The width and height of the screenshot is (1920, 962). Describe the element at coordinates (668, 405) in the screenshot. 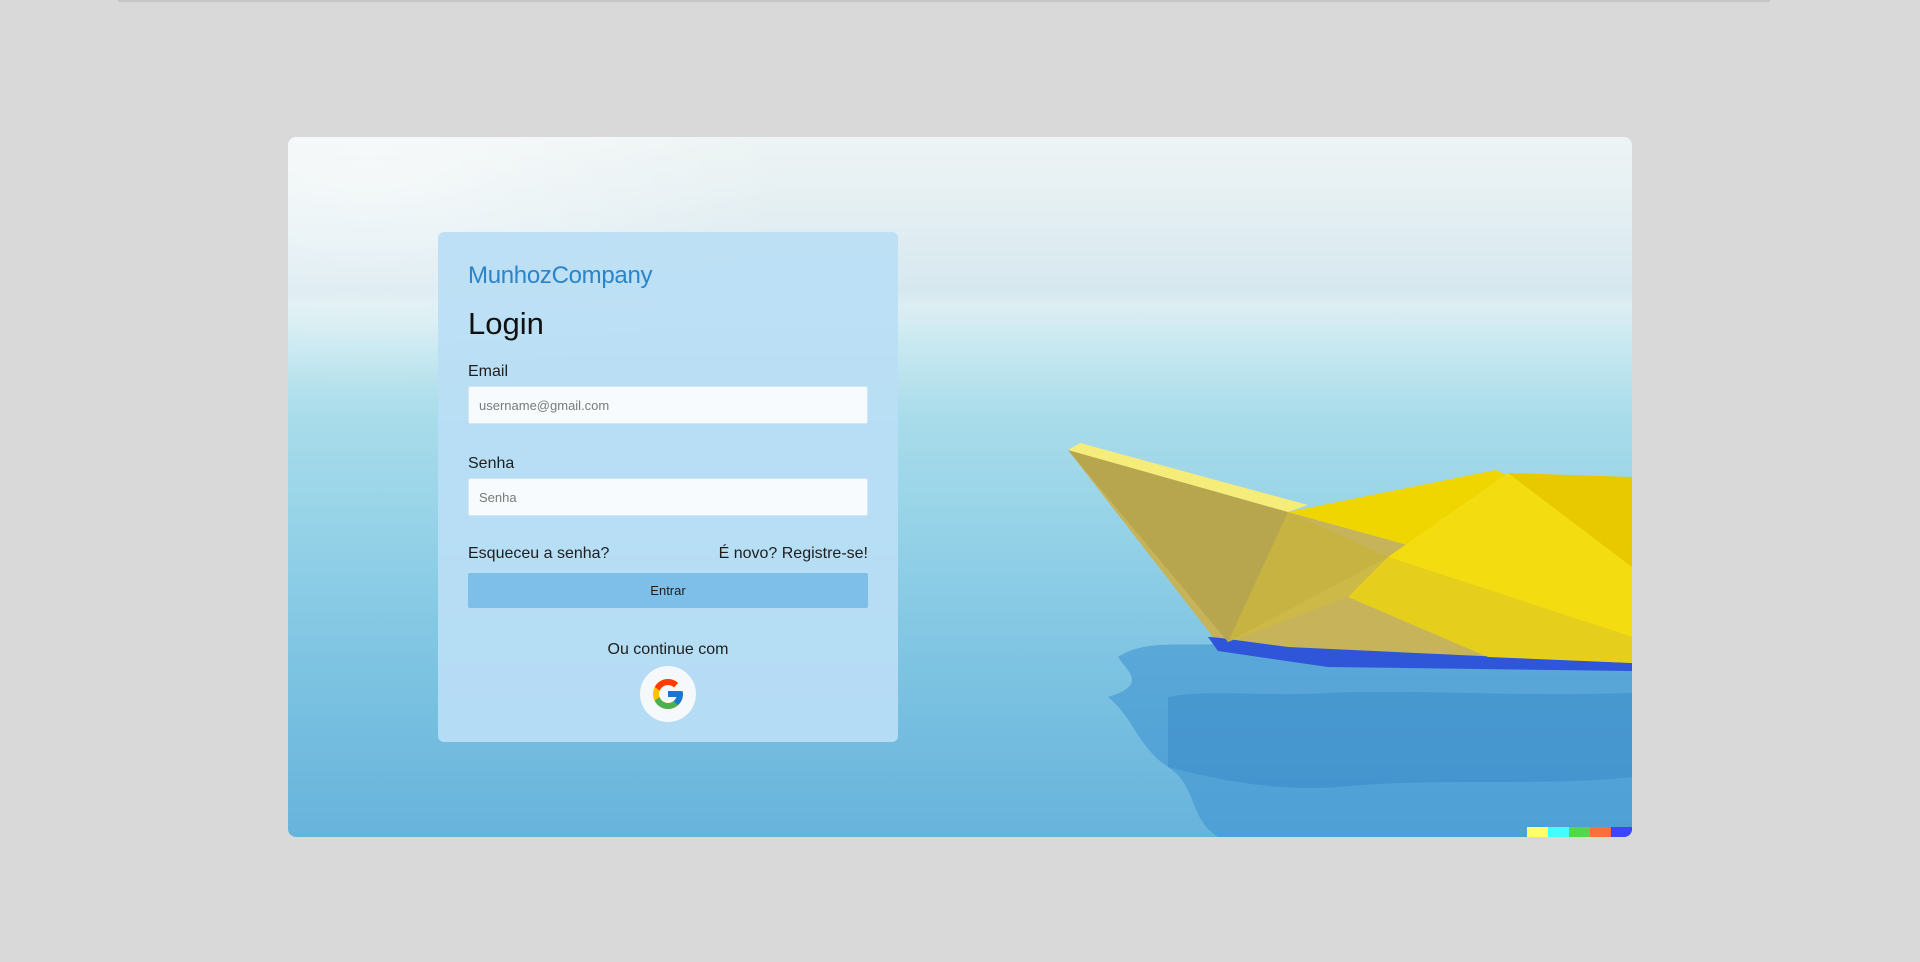

I see `email-input` at that location.